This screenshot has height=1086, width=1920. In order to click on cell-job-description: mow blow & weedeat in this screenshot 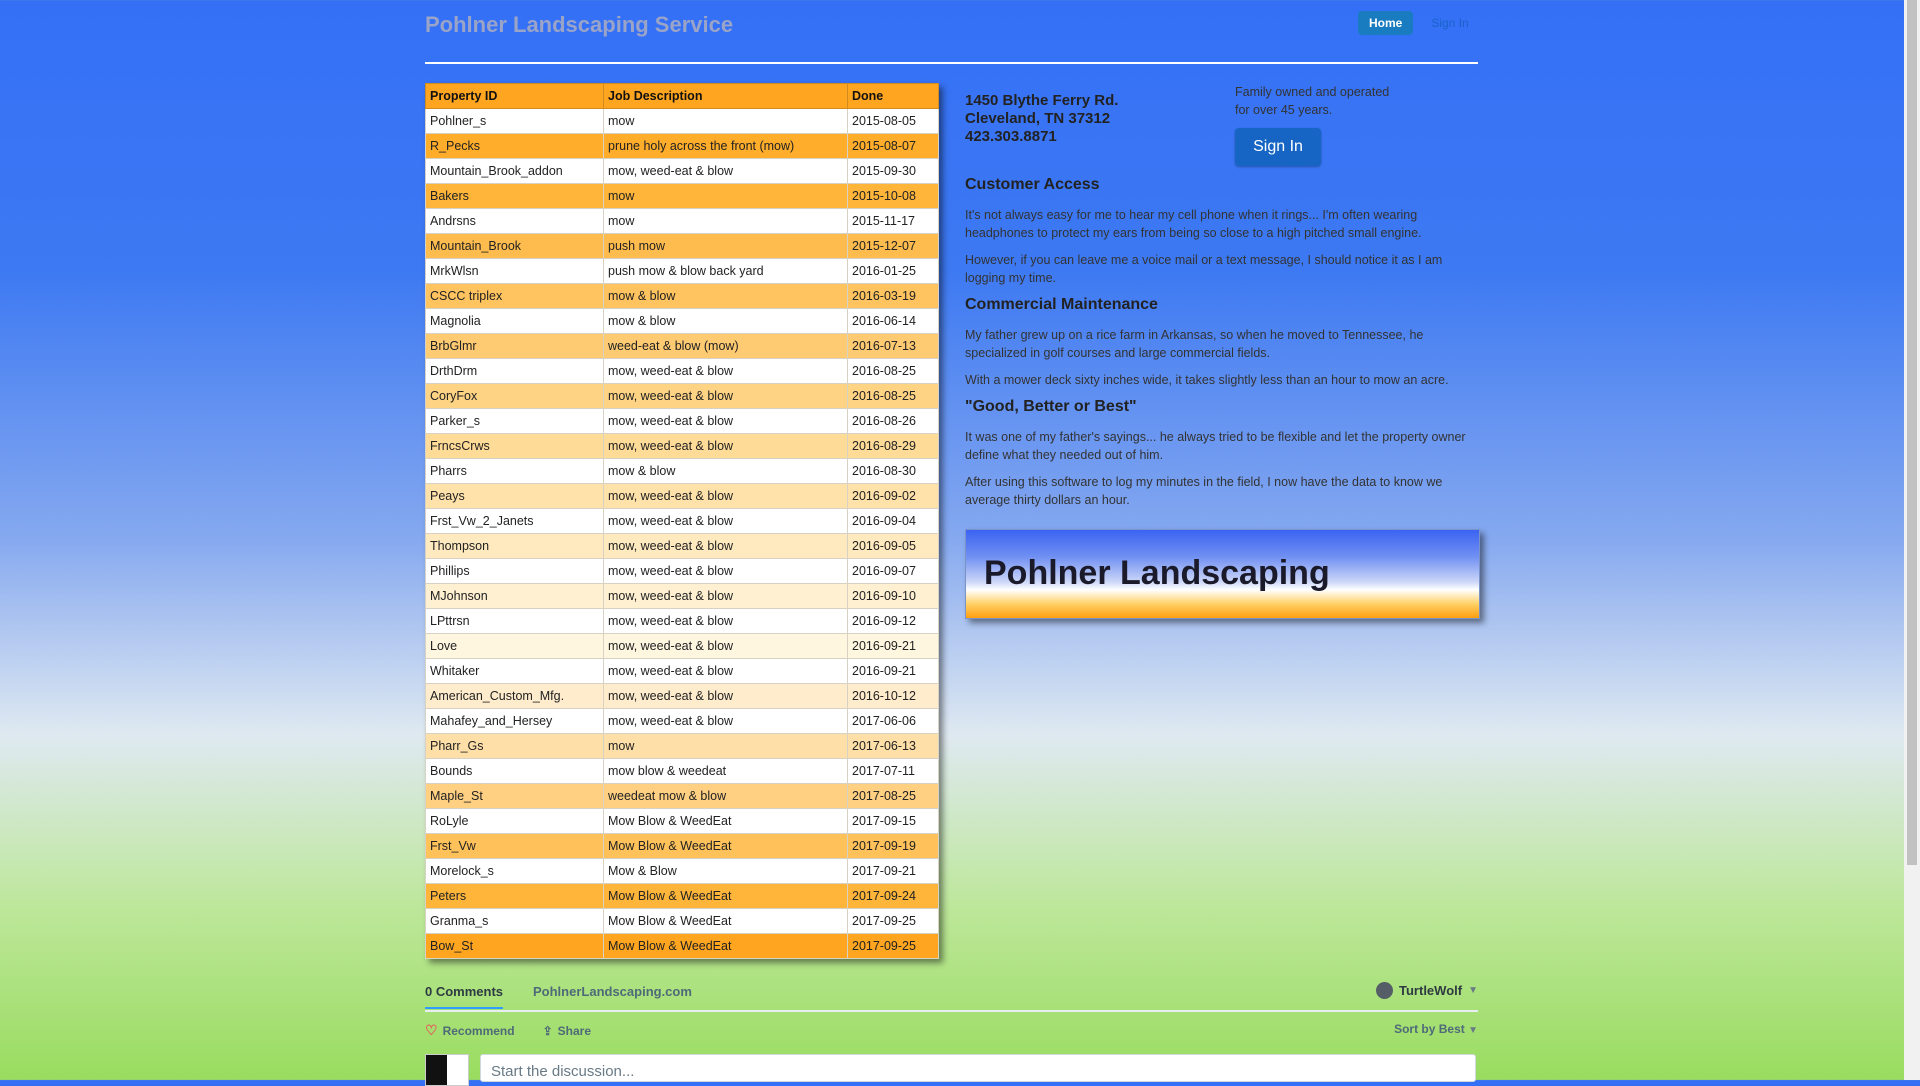, I will do `click(725, 771)`.